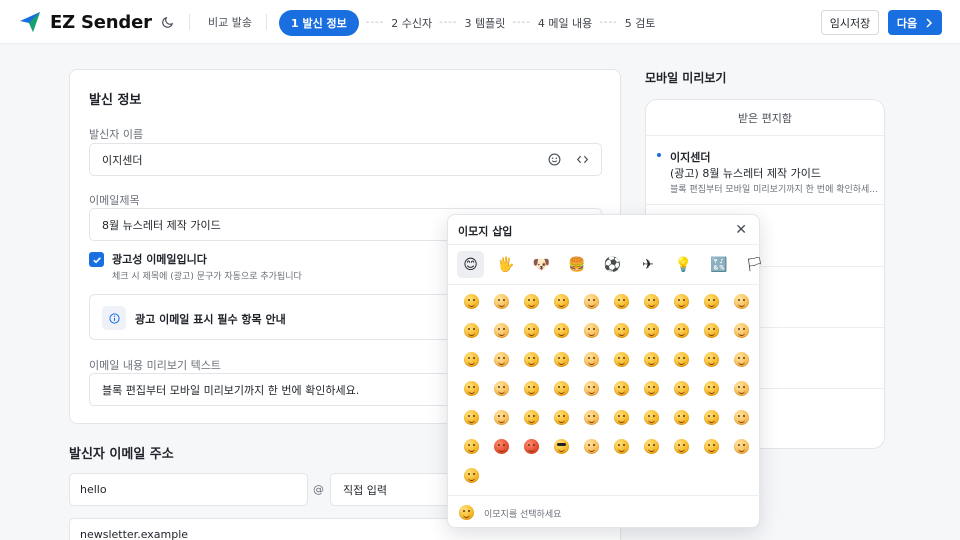 The height and width of the screenshot is (540, 960). I want to click on email-local-value: hello, so click(93, 489).